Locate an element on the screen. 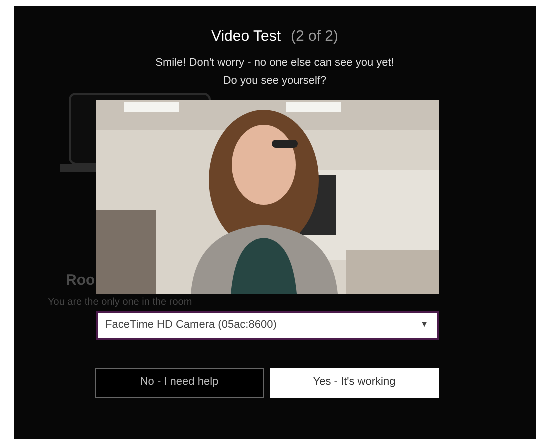 The height and width of the screenshot is (439, 536). caret-icon: ▼ is located at coordinates (424, 325).